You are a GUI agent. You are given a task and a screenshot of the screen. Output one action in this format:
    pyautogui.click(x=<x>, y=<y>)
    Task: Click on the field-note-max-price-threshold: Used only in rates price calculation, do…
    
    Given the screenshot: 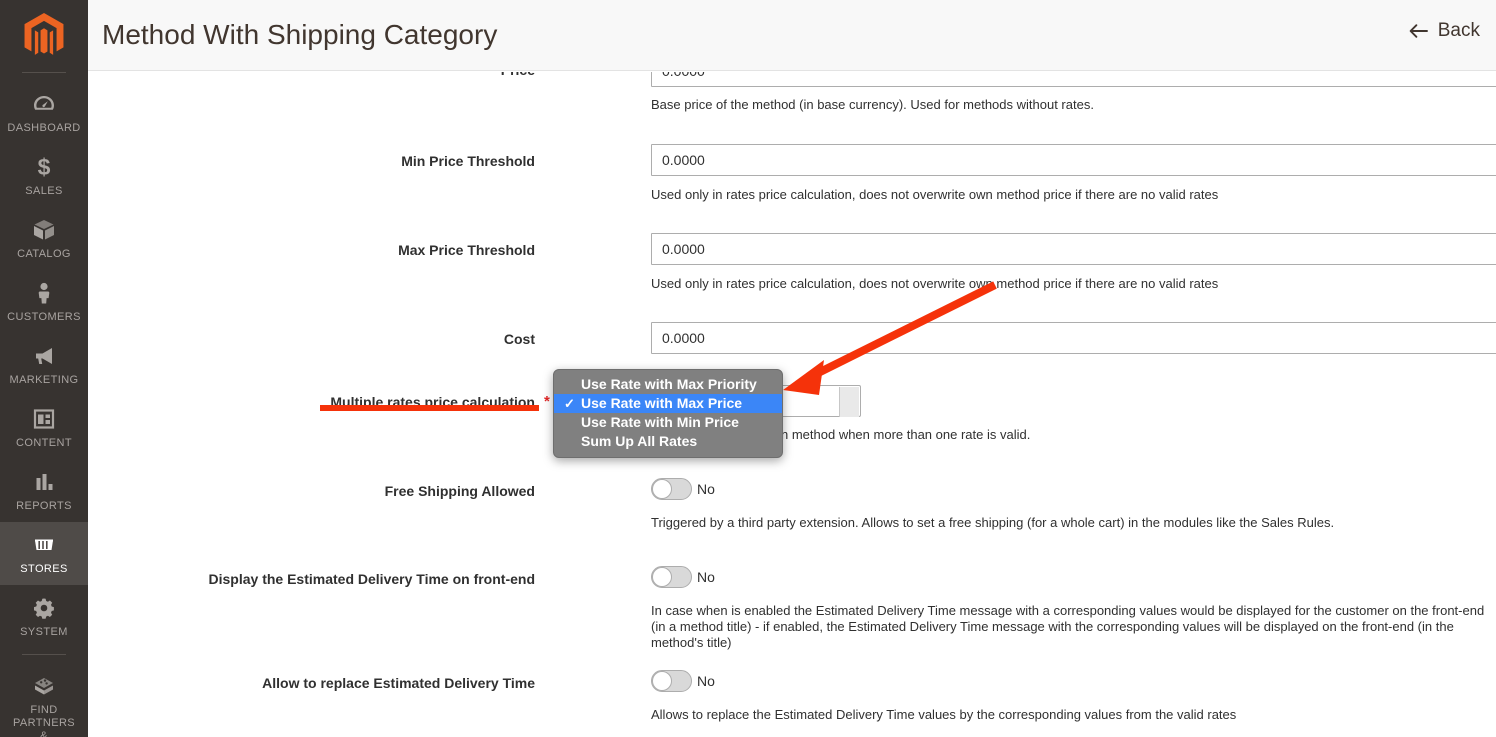 What is the action you would take?
    pyautogui.click(x=935, y=283)
    